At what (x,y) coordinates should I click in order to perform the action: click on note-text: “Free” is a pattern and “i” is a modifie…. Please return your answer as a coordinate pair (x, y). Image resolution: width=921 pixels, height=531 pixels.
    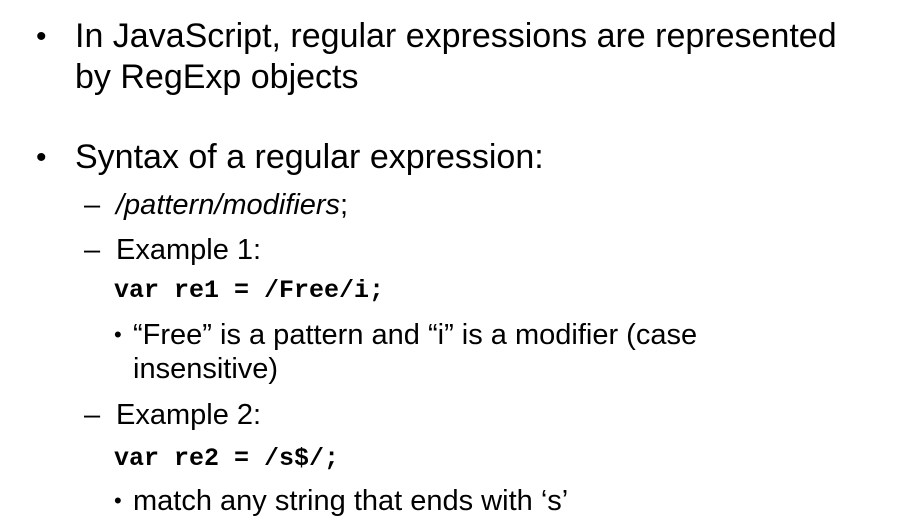
    Looking at the image, I should click on (483, 352).